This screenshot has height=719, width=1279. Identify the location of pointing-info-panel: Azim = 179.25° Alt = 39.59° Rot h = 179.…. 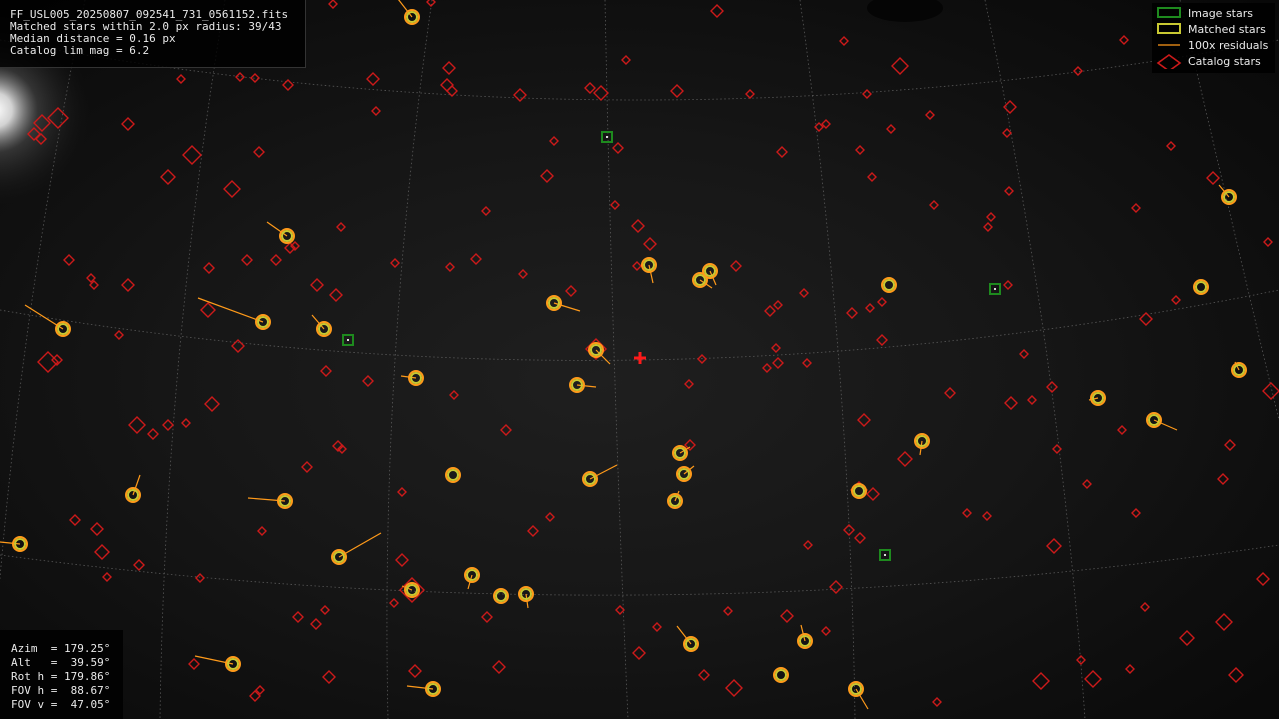
(61, 674).